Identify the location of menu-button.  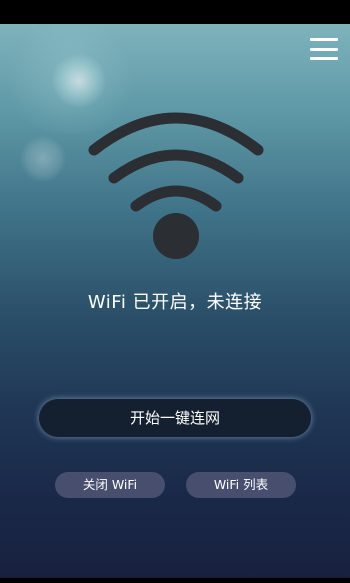
(324, 49).